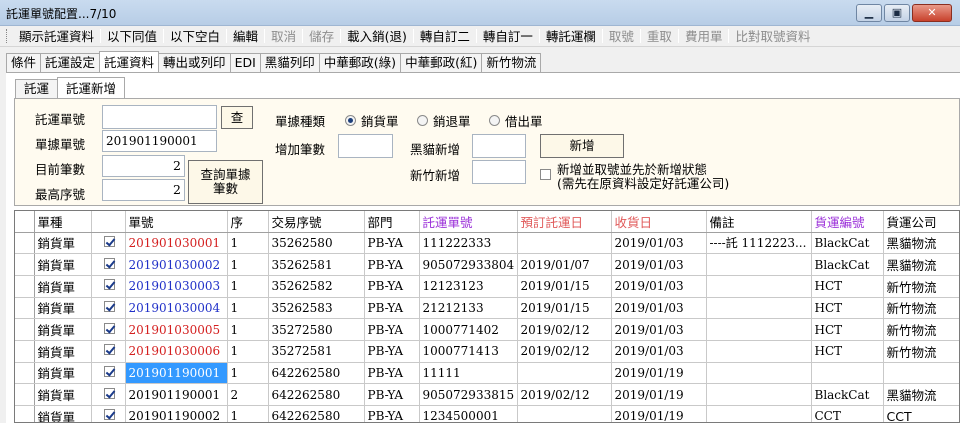 The width and height of the screenshot is (960, 423). I want to click on toolbar-button-9: 轉自訂一, so click(508, 36).